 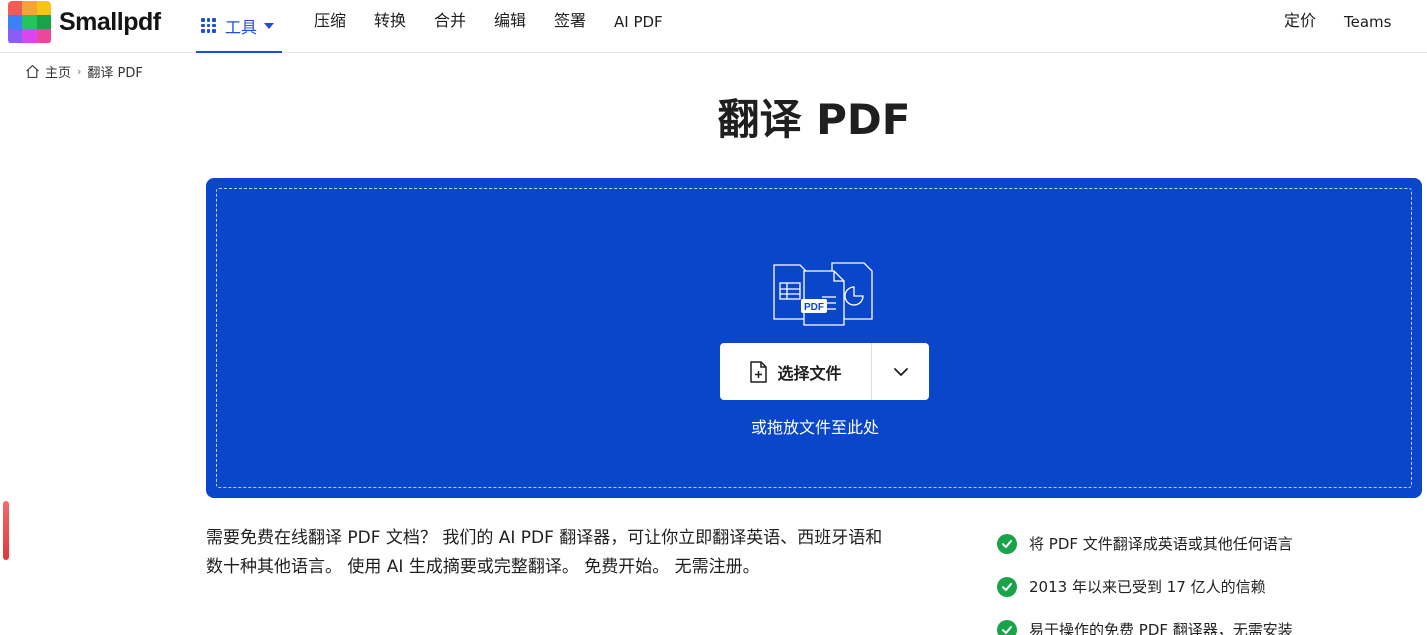 What do you see at coordinates (110, 21) in the screenshot?
I see `brand-name: Smallpdf` at bounding box center [110, 21].